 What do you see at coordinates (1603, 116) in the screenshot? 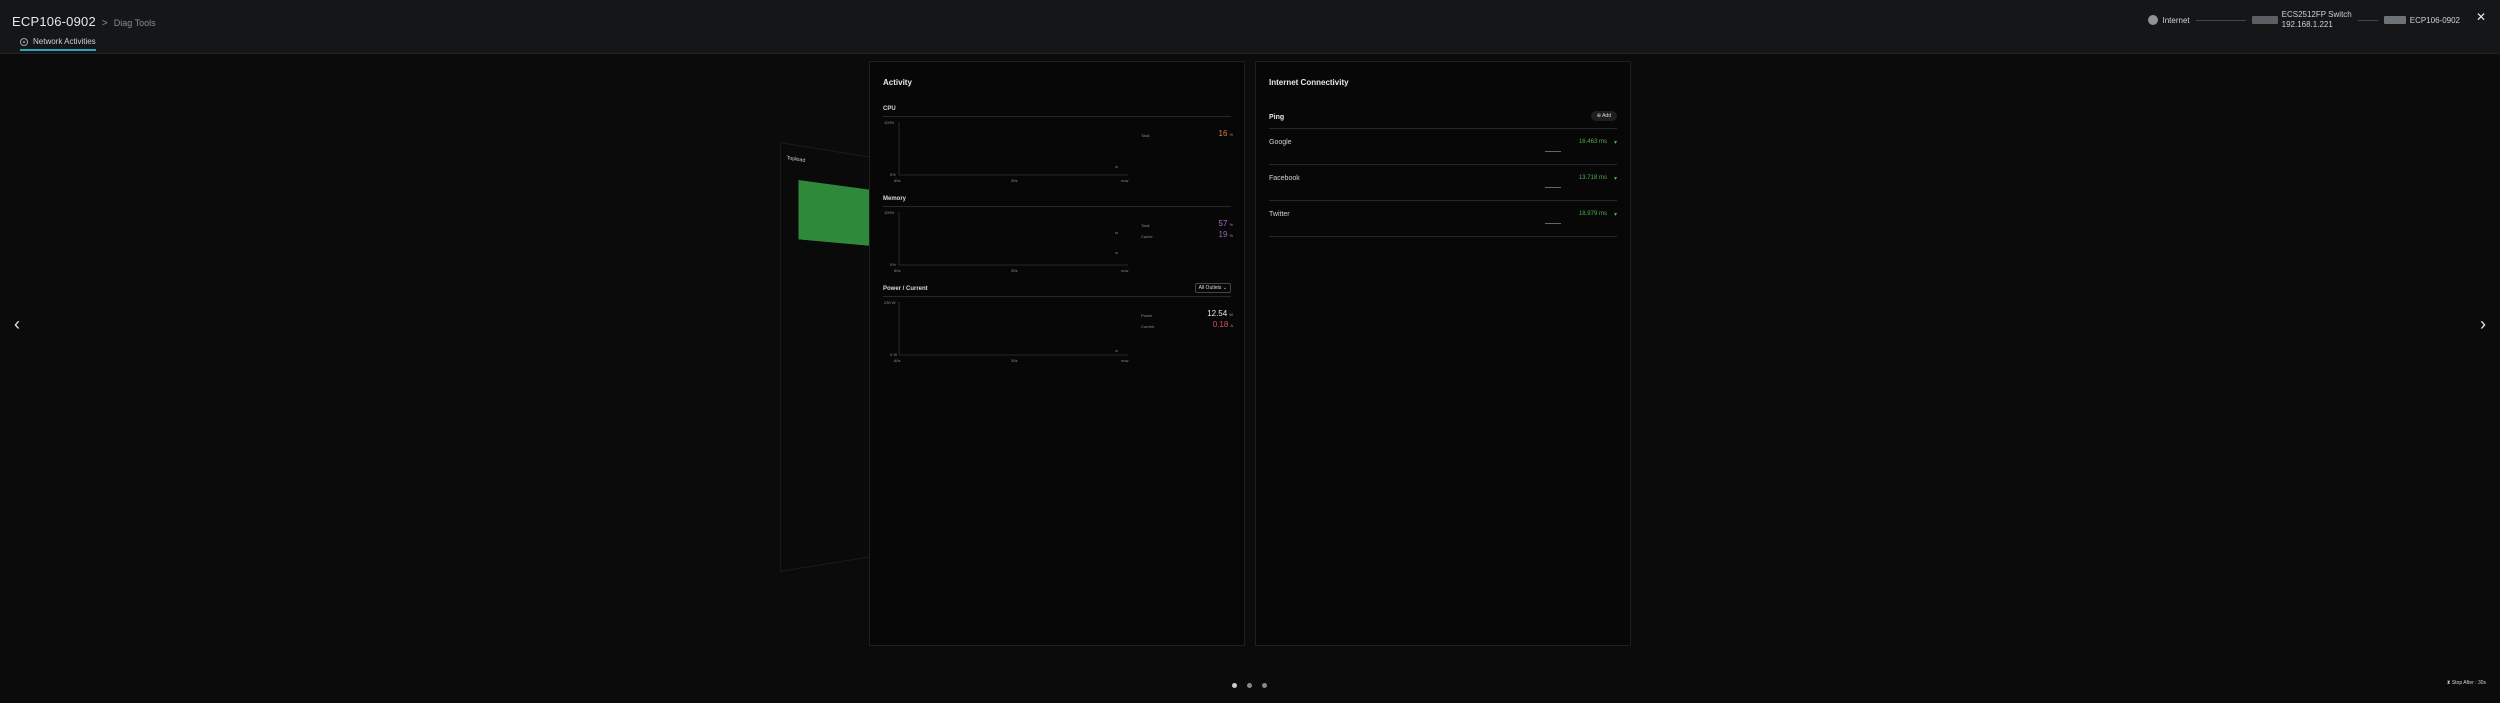
I see `add-ping-button: ⊕ Add` at bounding box center [1603, 116].